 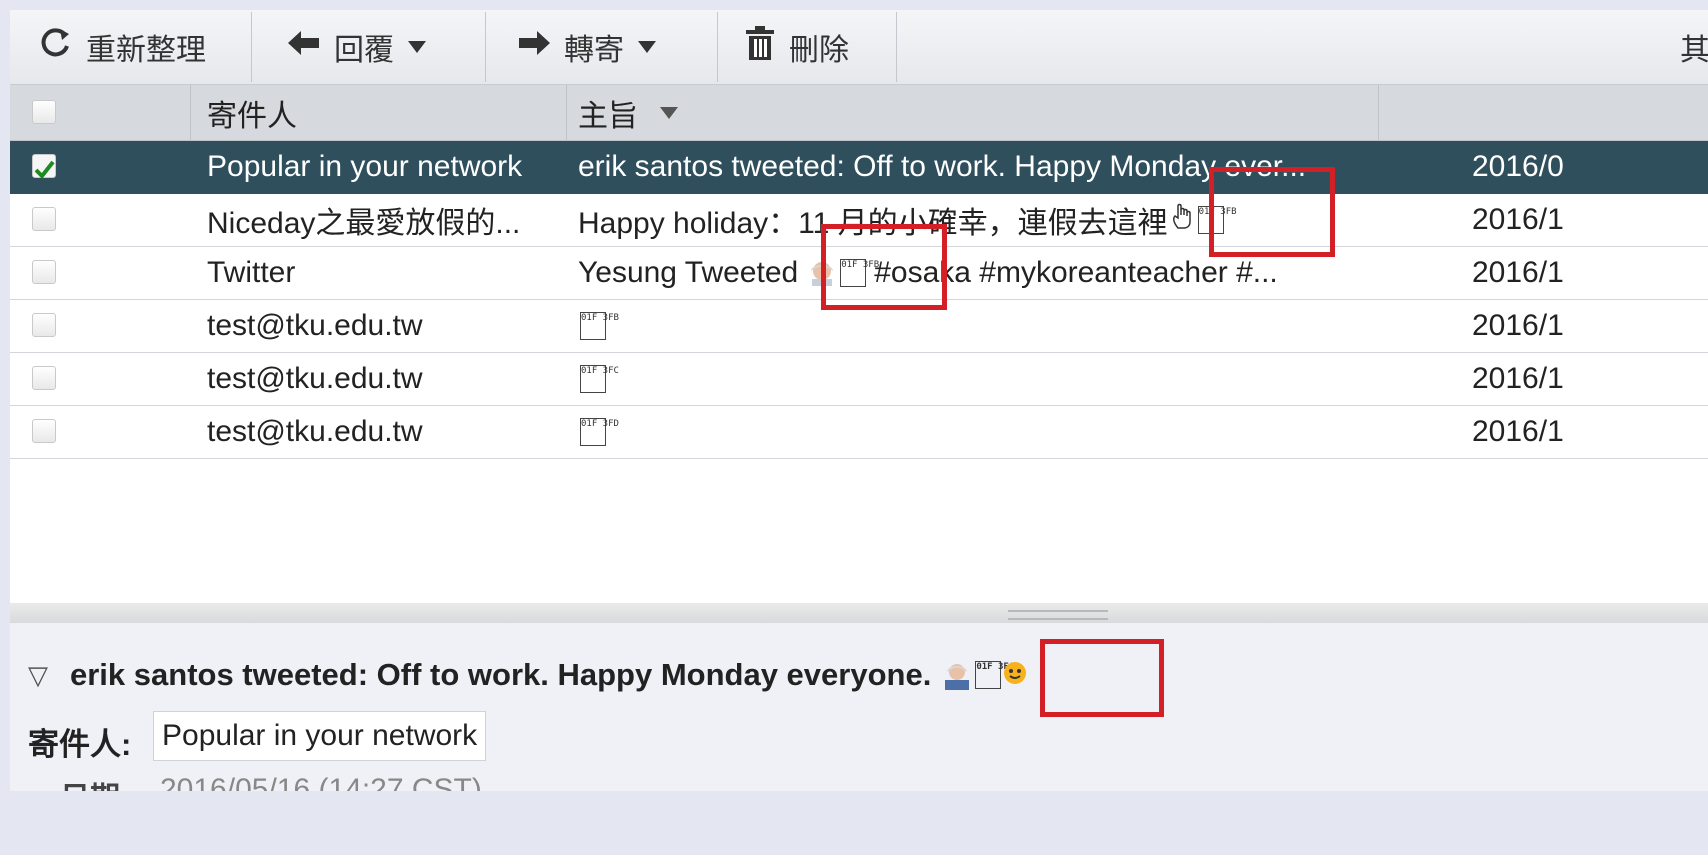 What do you see at coordinates (859, 47) in the screenshot?
I see `toolbar: 重新整理 回覆 轉寄 刪除 其` at bounding box center [859, 47].